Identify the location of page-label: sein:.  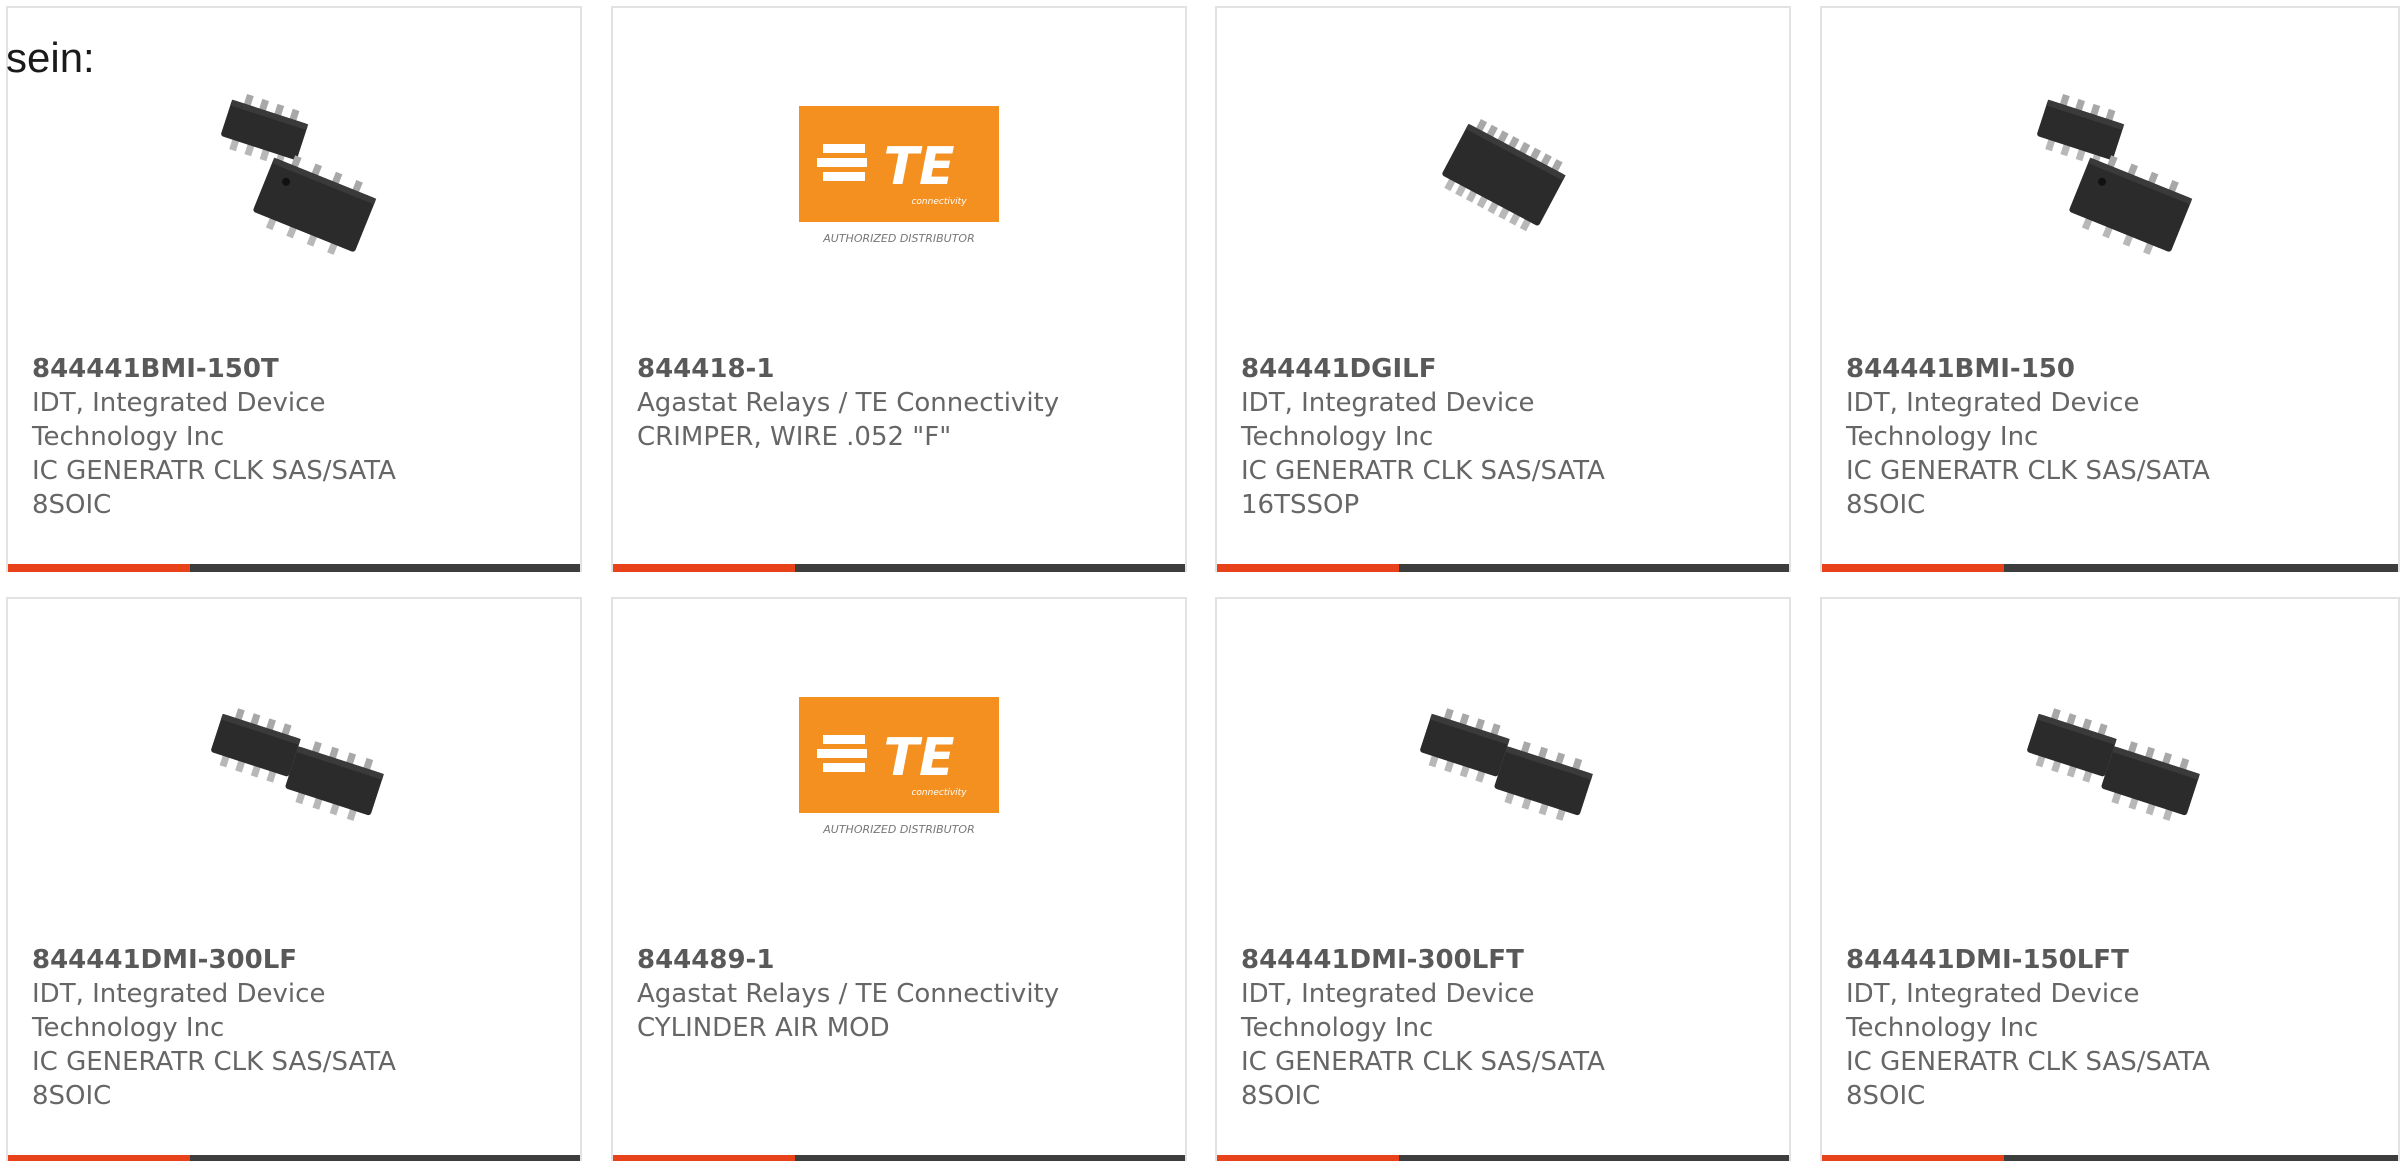
(50, 57).